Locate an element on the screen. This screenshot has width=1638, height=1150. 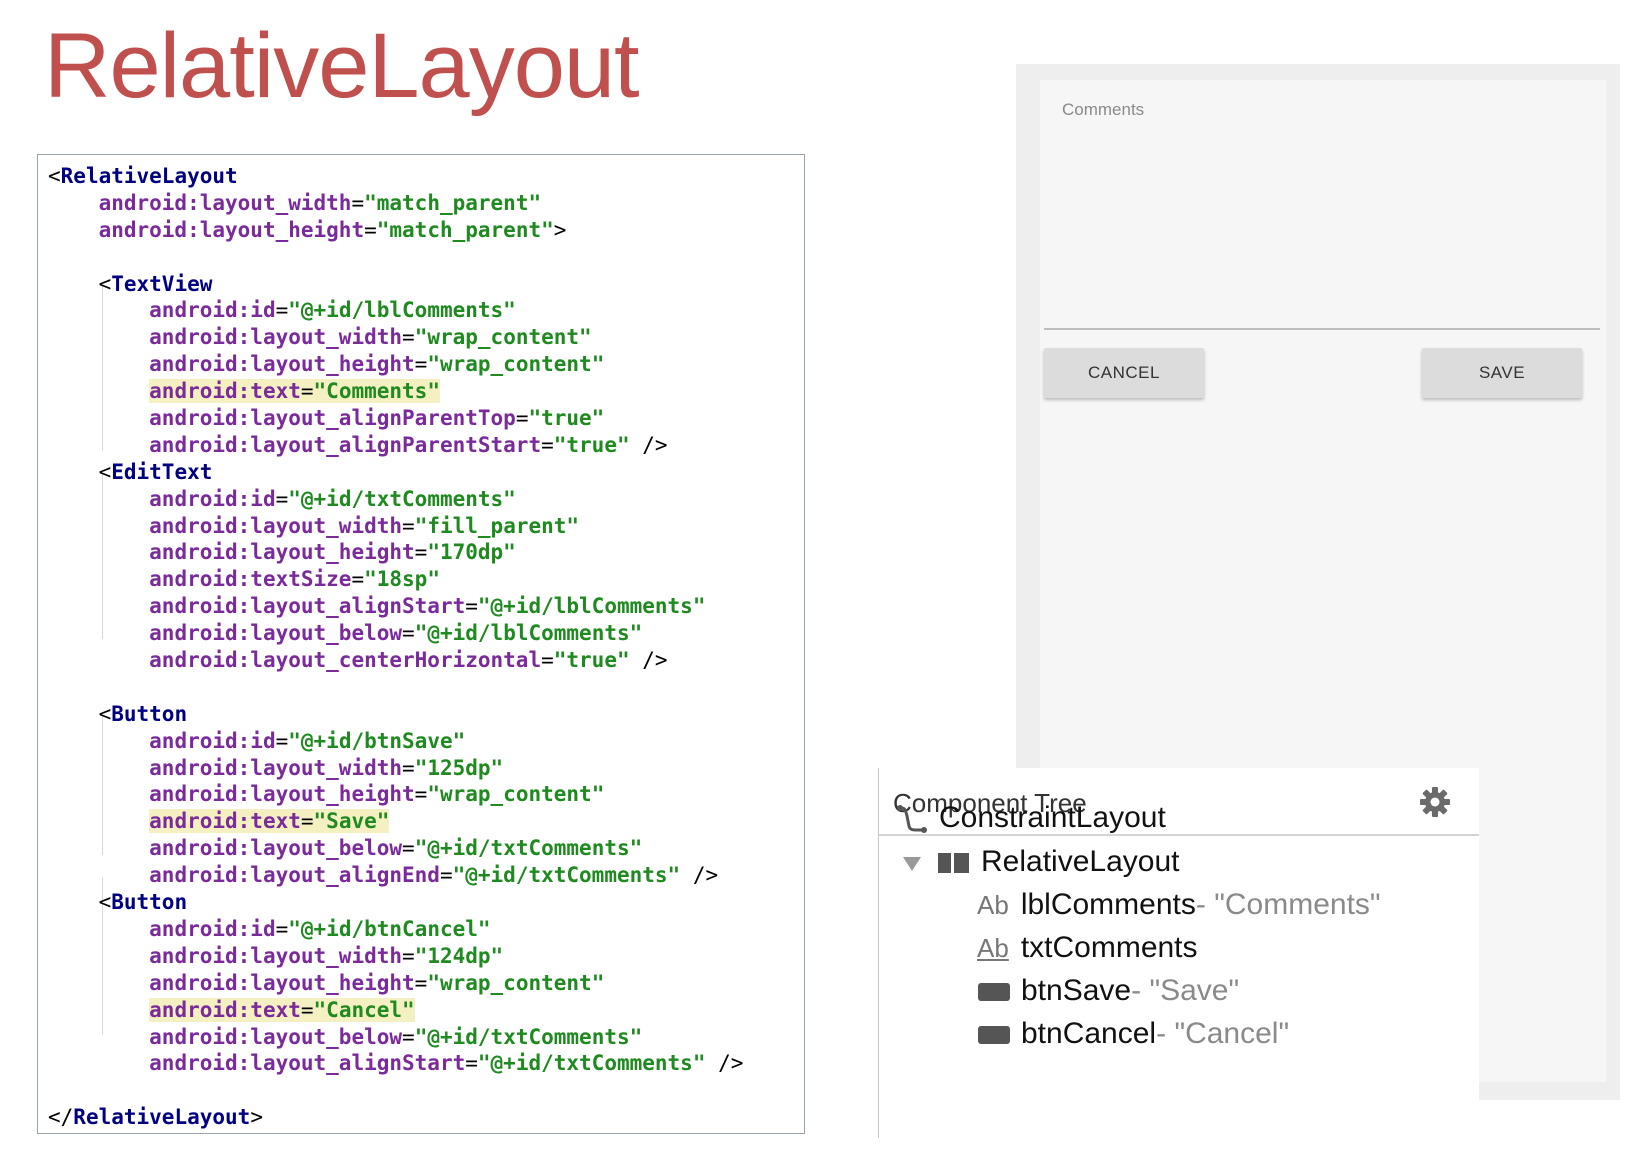
tree-row-relativelayout: RelativeLayout is located at coordinates (1040, 862).